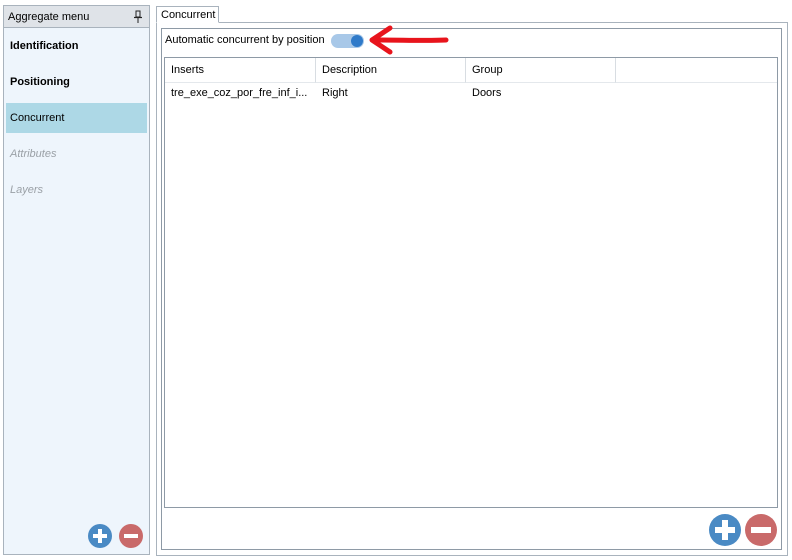  I want to click on column-header-inserts: Inserts, so click(240, 70).